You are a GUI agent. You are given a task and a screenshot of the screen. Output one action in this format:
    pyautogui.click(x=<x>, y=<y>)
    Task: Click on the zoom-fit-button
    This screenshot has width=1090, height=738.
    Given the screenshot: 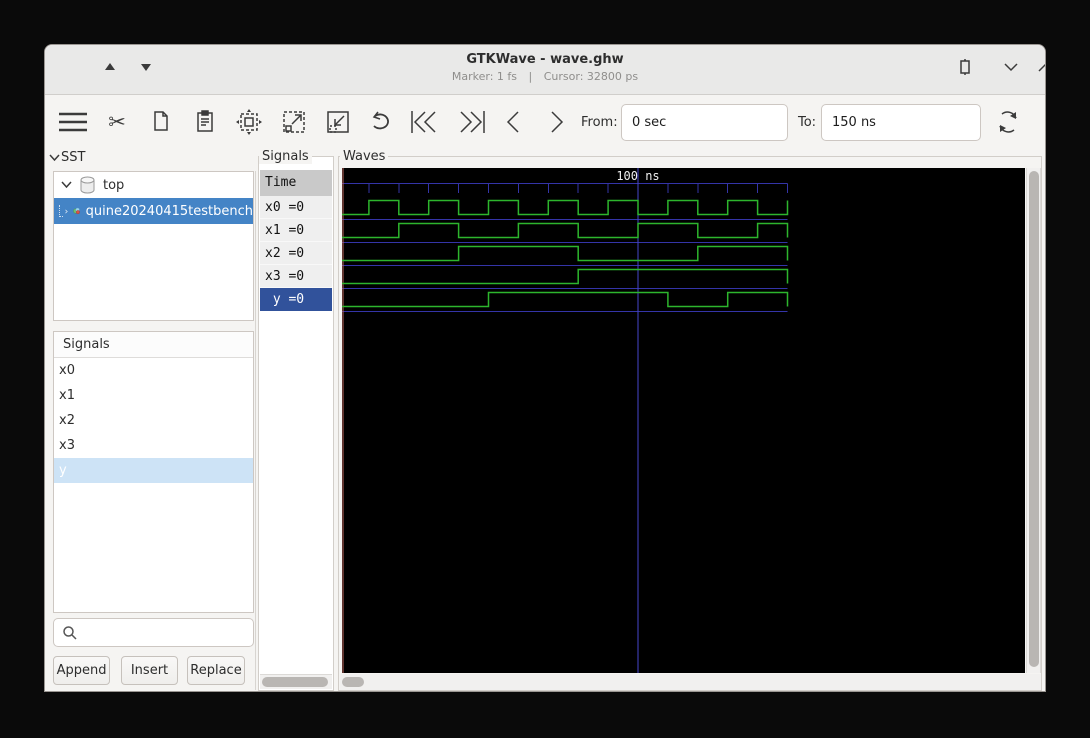 What is the action you would take?
    pyautogui.click(x=249, y=122)
    